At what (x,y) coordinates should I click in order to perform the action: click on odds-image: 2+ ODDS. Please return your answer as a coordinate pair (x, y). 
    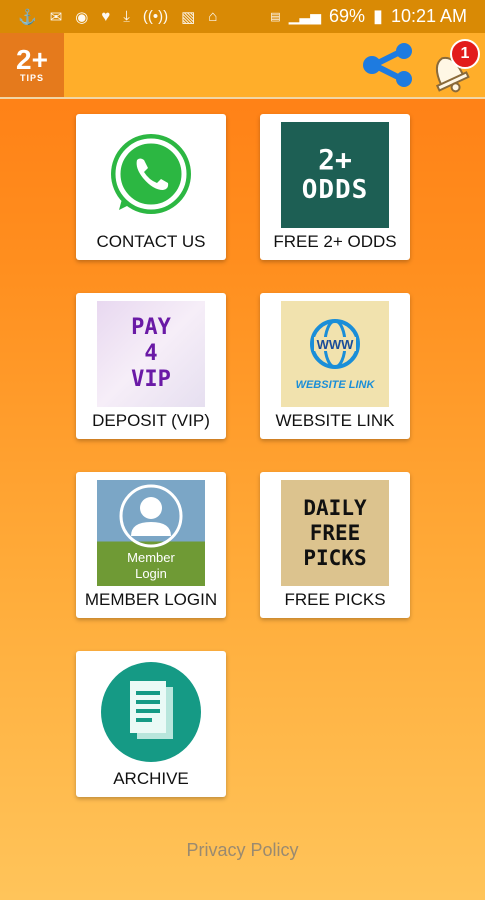
    Looking at the image, I should click on (335, 175).